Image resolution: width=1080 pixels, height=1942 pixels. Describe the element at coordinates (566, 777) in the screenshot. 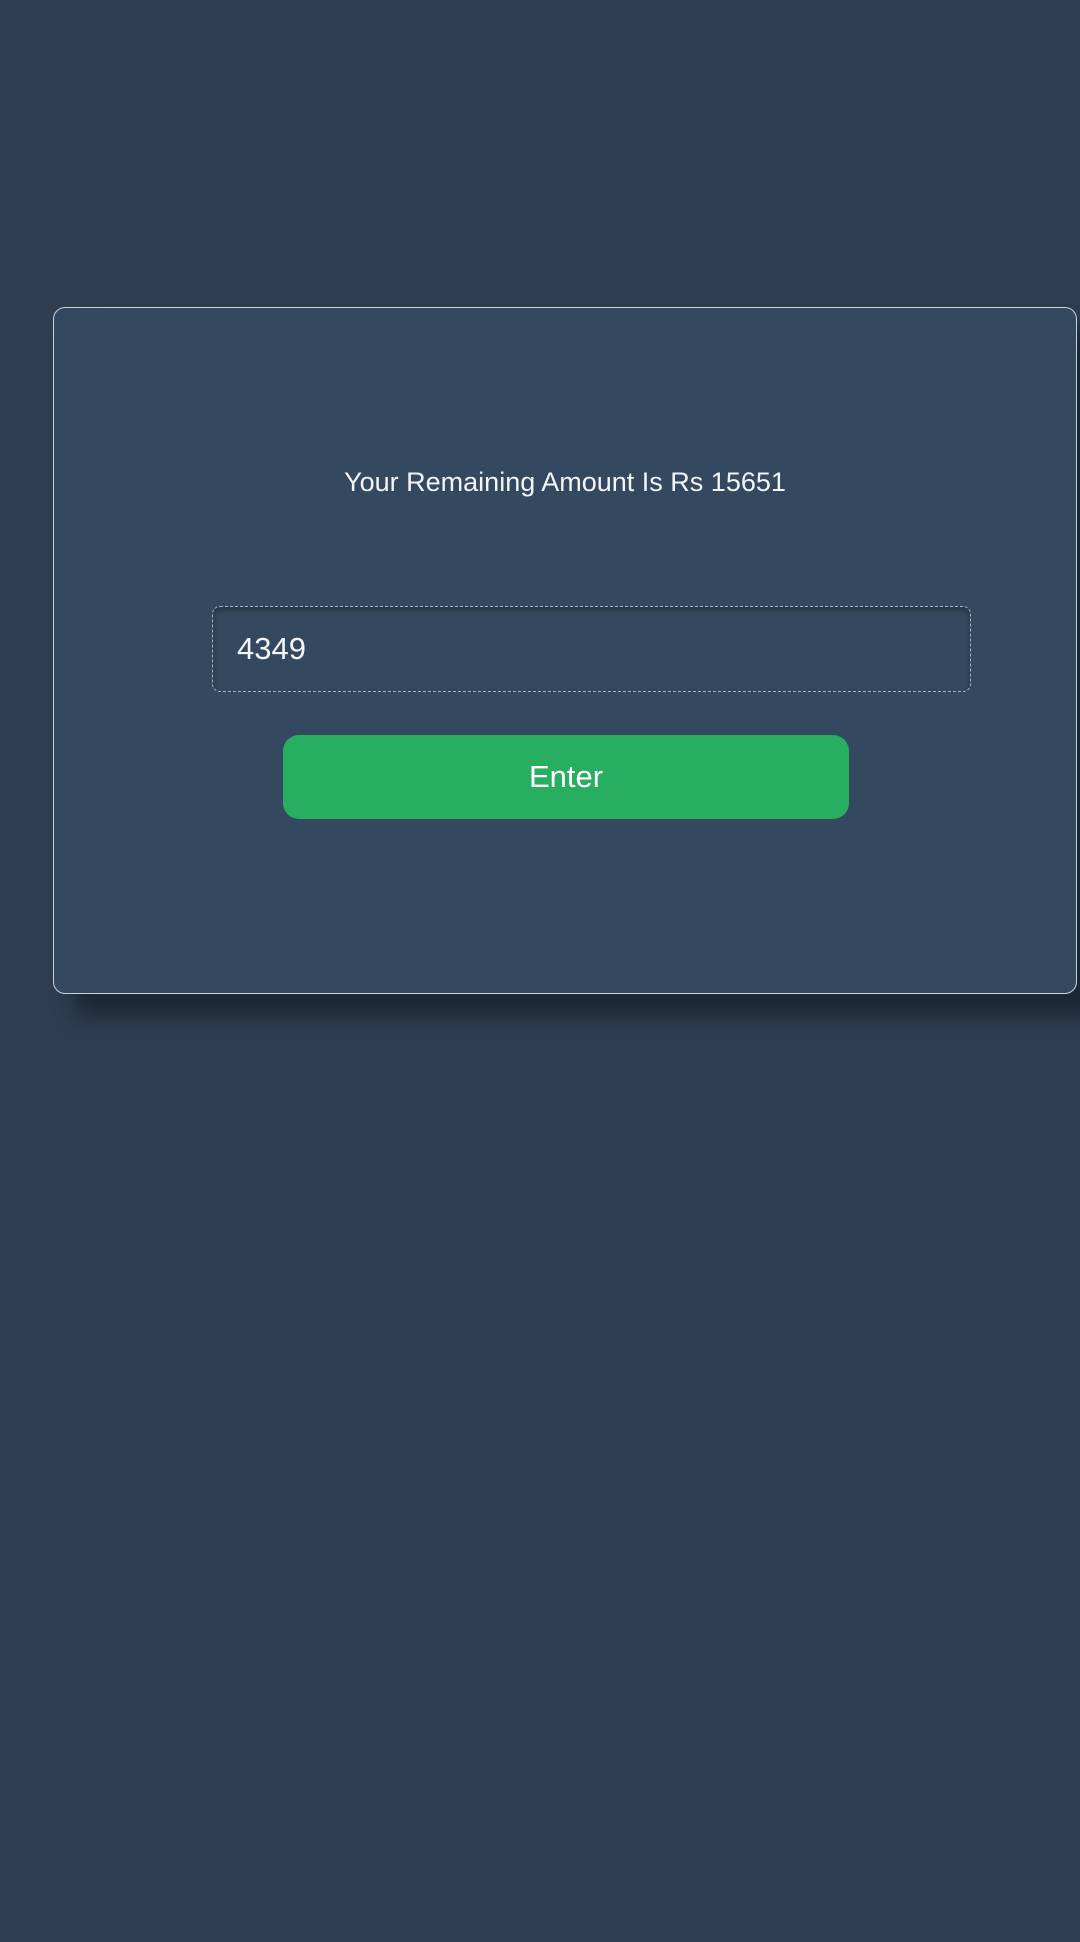

I see `enter-button: Enter` at that location.